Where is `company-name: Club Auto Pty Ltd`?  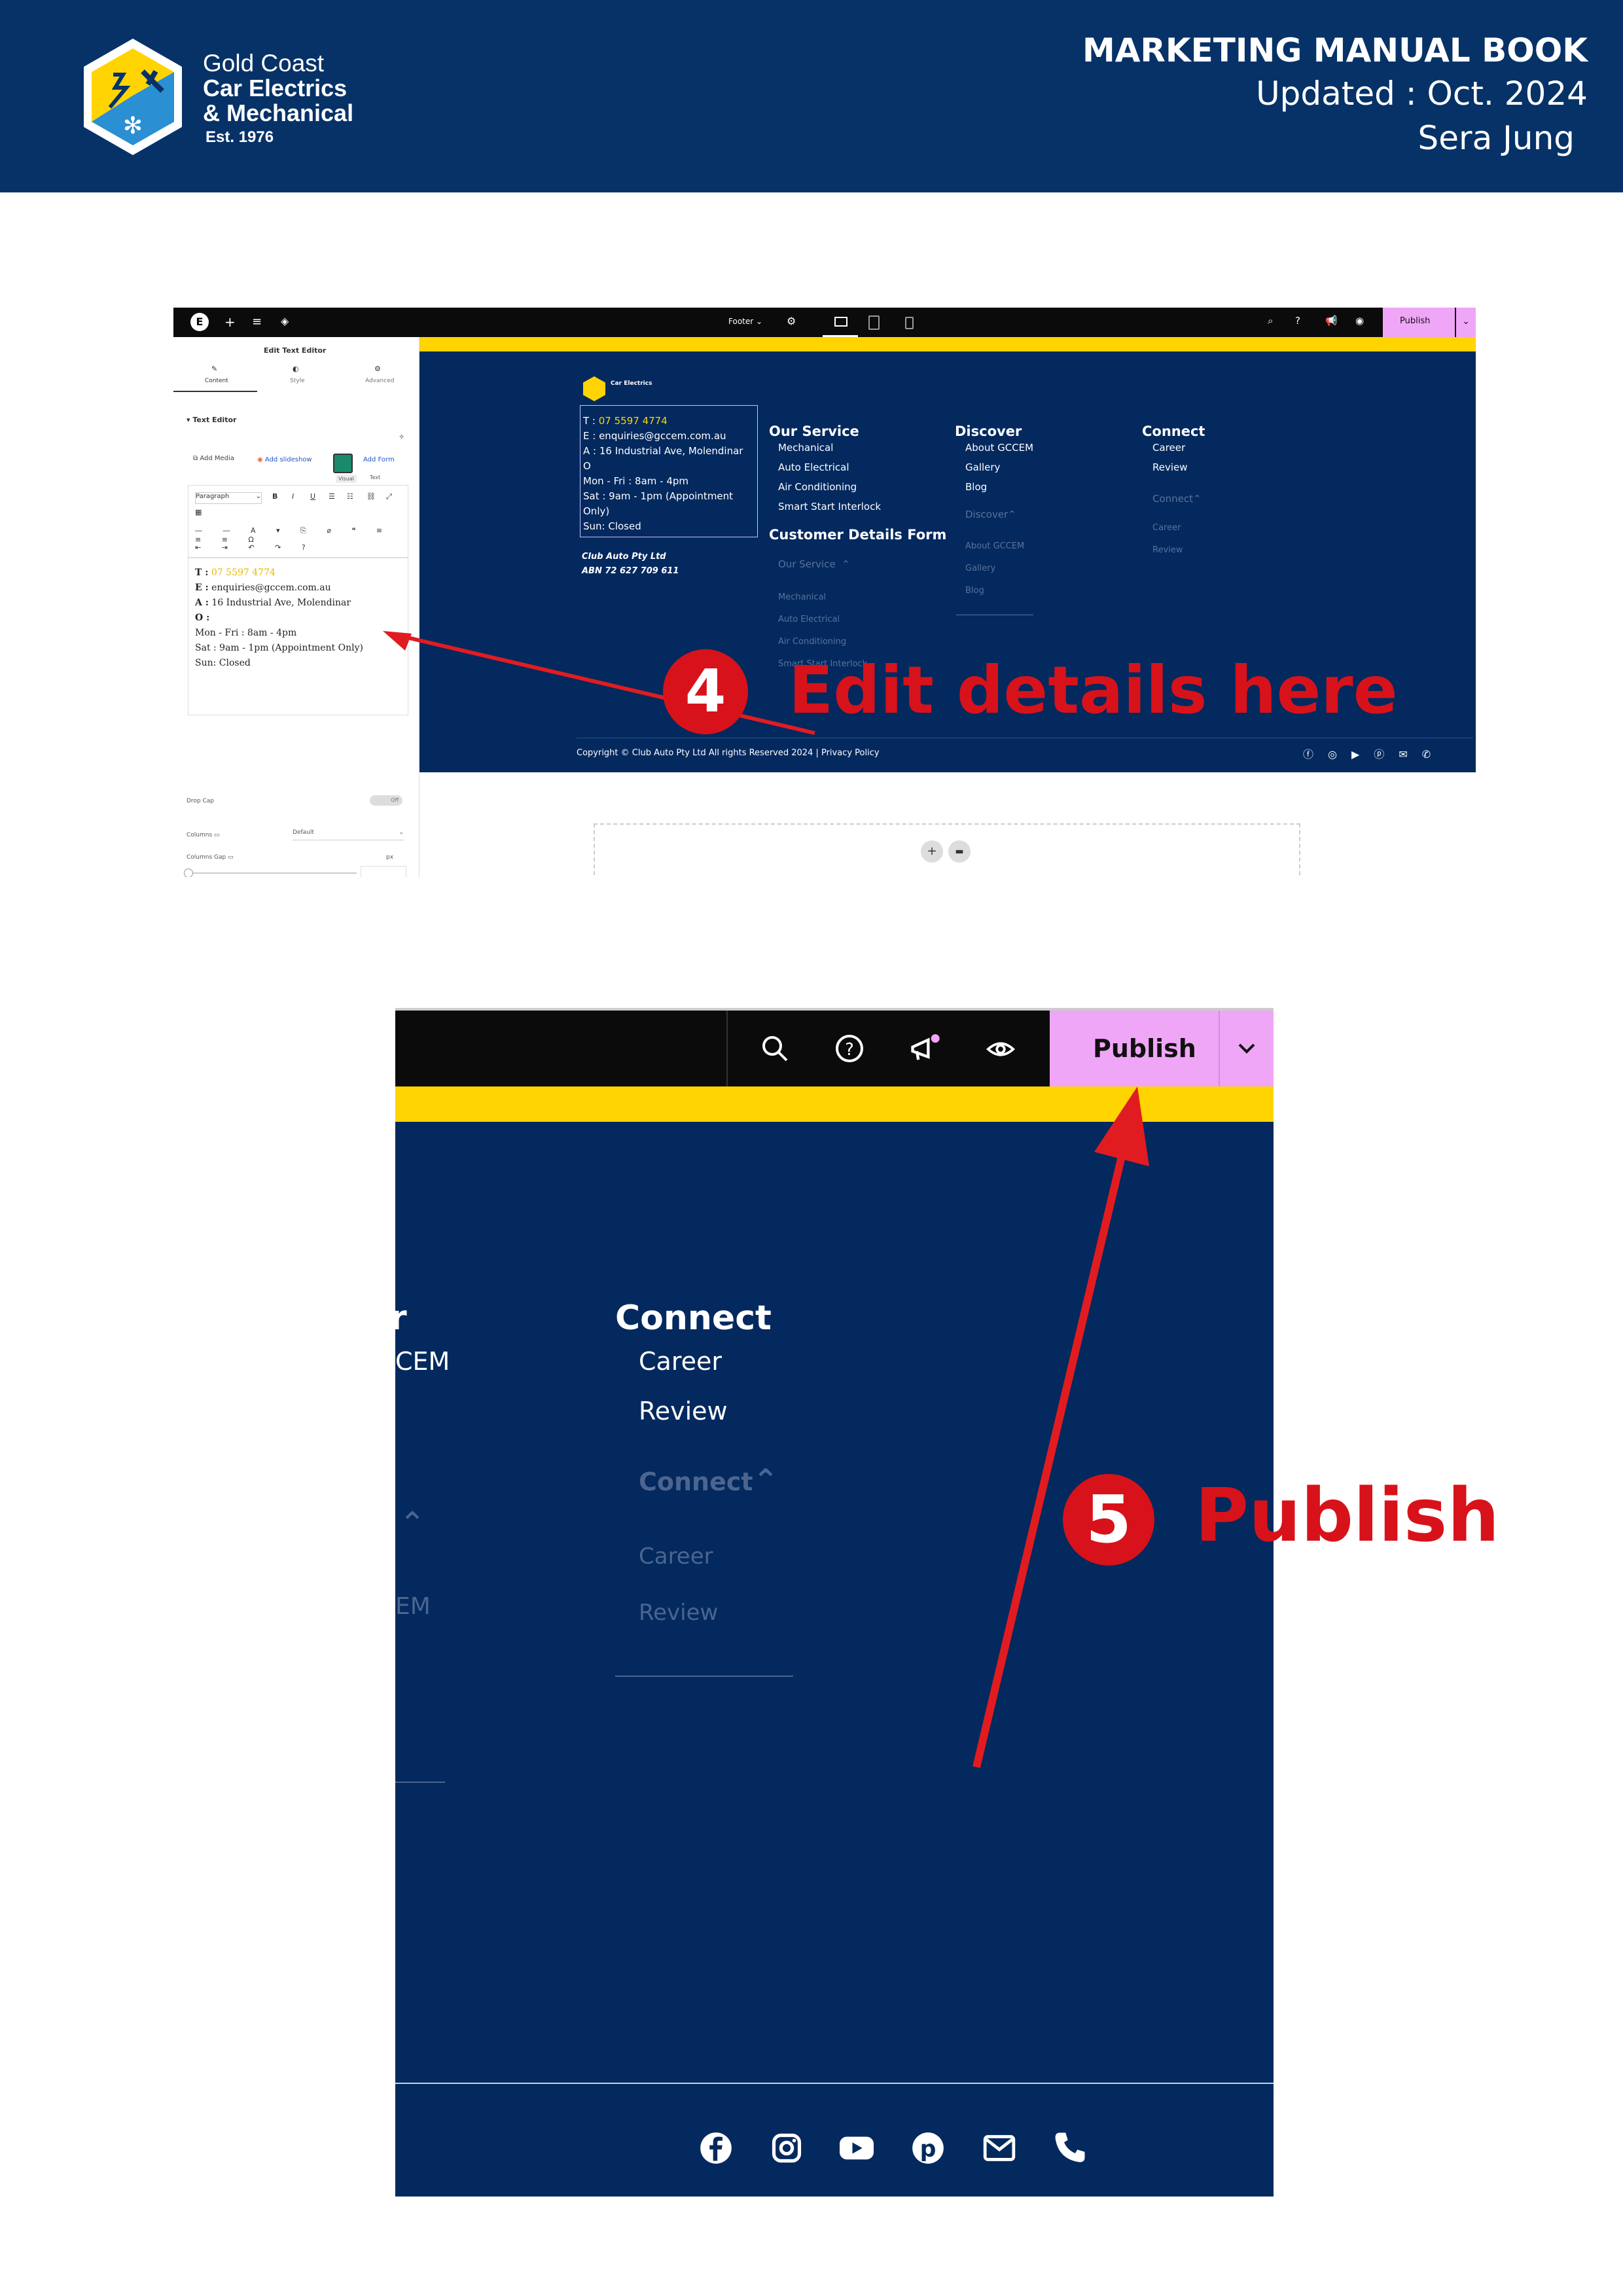
company-name: Club Auto Pty Ltd is located at coordinates (624, 557).